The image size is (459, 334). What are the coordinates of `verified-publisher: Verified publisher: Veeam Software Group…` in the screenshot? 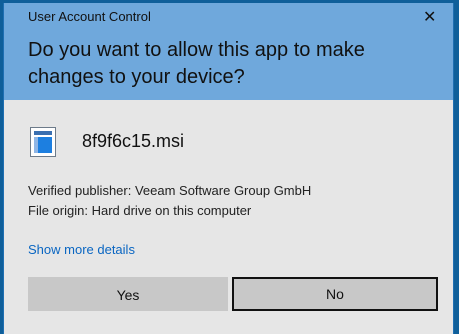 It's located at (170, 190).